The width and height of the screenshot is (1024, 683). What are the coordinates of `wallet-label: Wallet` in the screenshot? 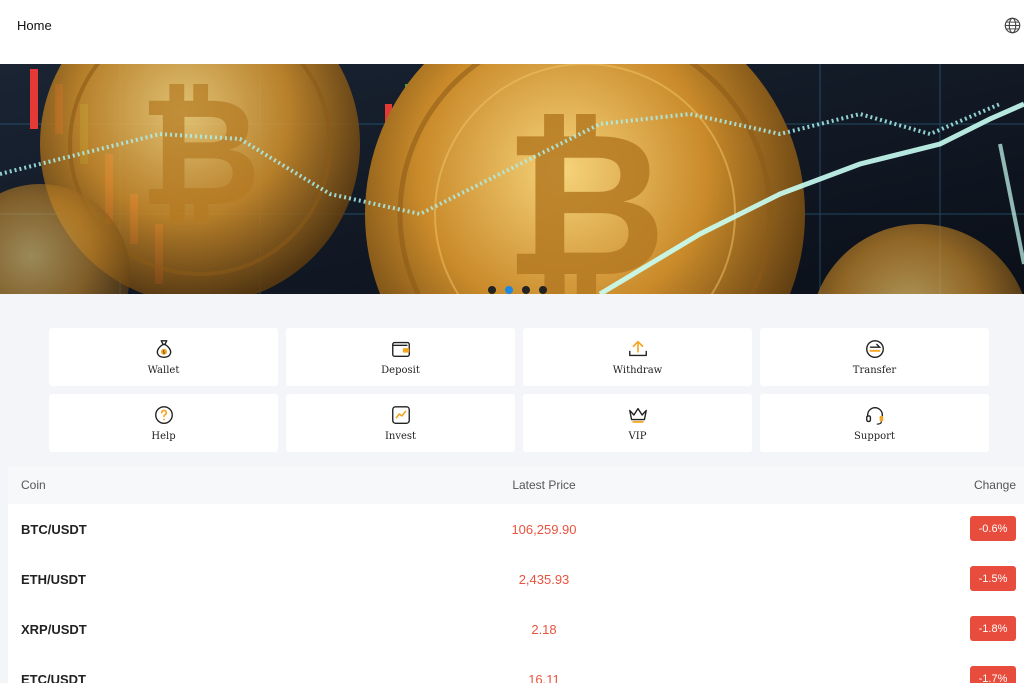 It's located at (163, 370).